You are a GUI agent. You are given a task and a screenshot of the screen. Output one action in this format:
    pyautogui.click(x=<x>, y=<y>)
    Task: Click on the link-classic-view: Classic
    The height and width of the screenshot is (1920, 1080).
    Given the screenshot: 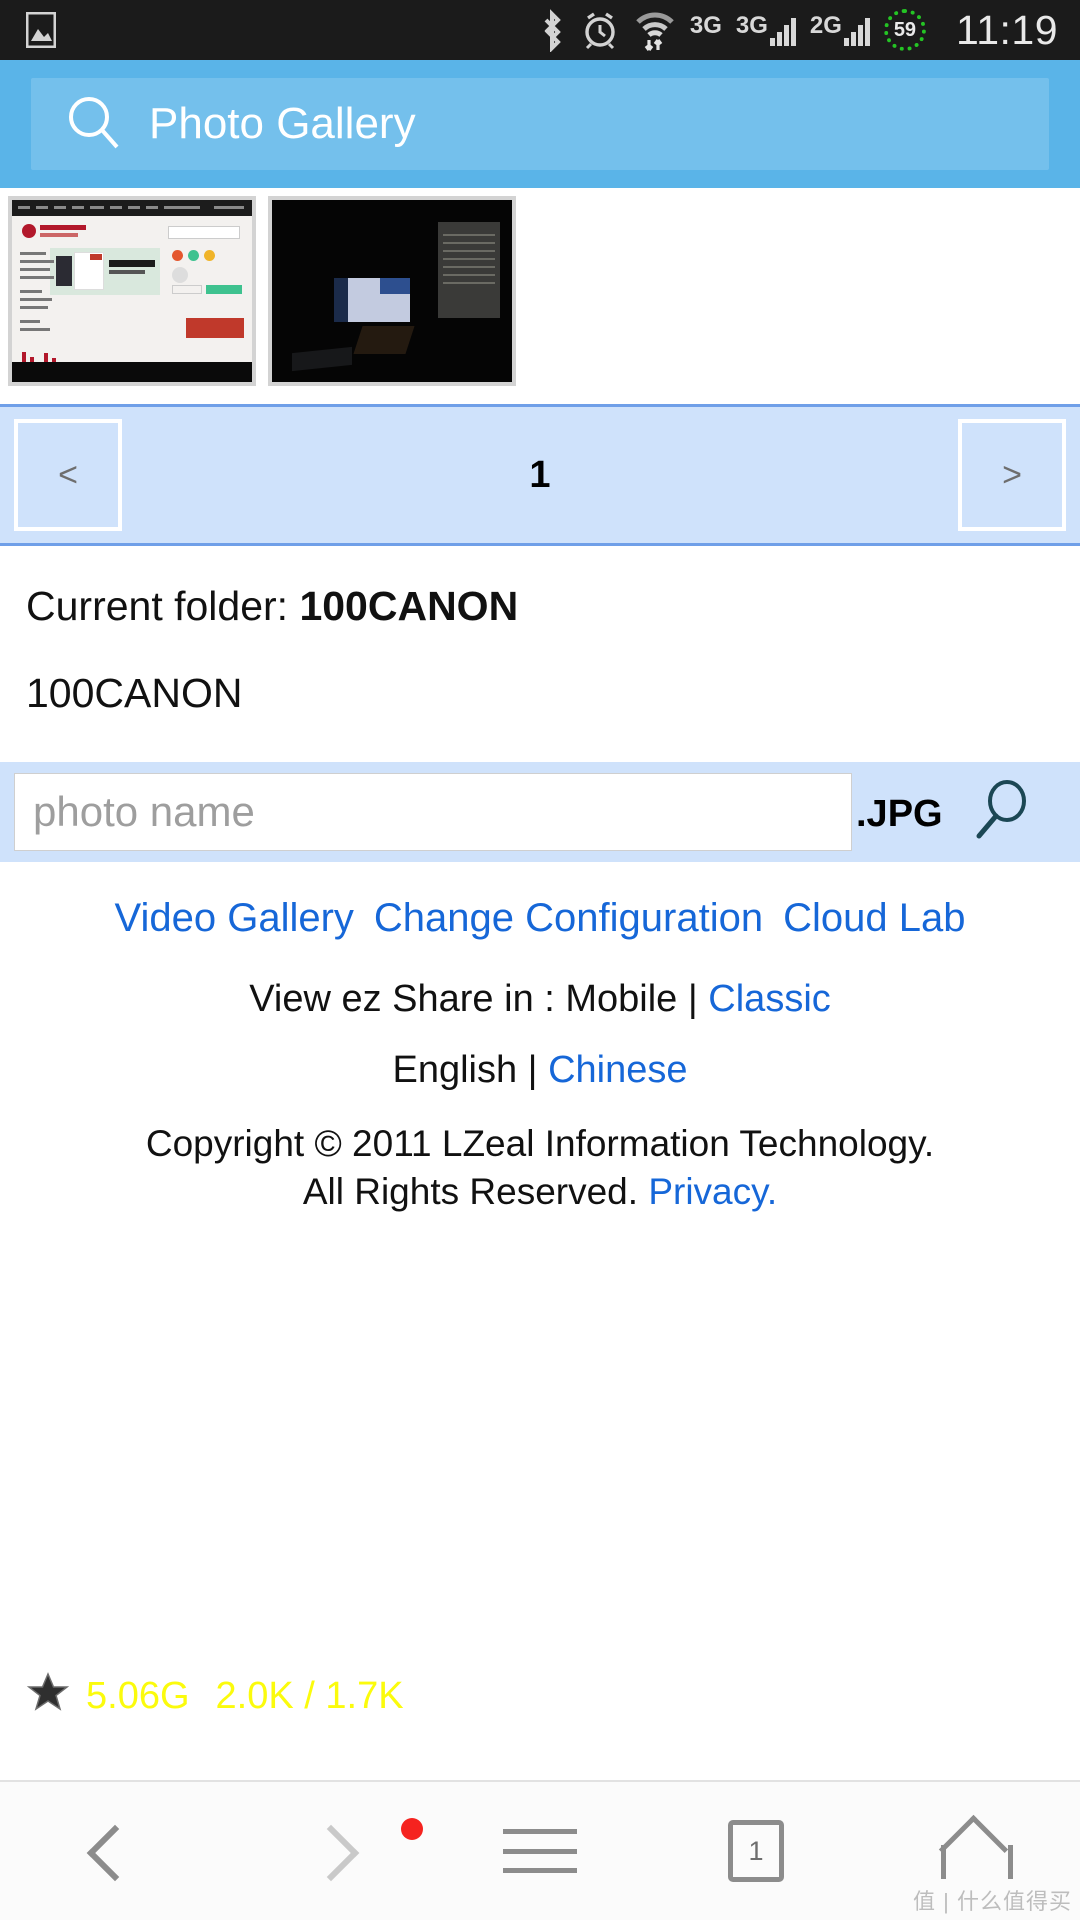 What is the action you would take?
    pyautogui.click(x=769, y=999)
    